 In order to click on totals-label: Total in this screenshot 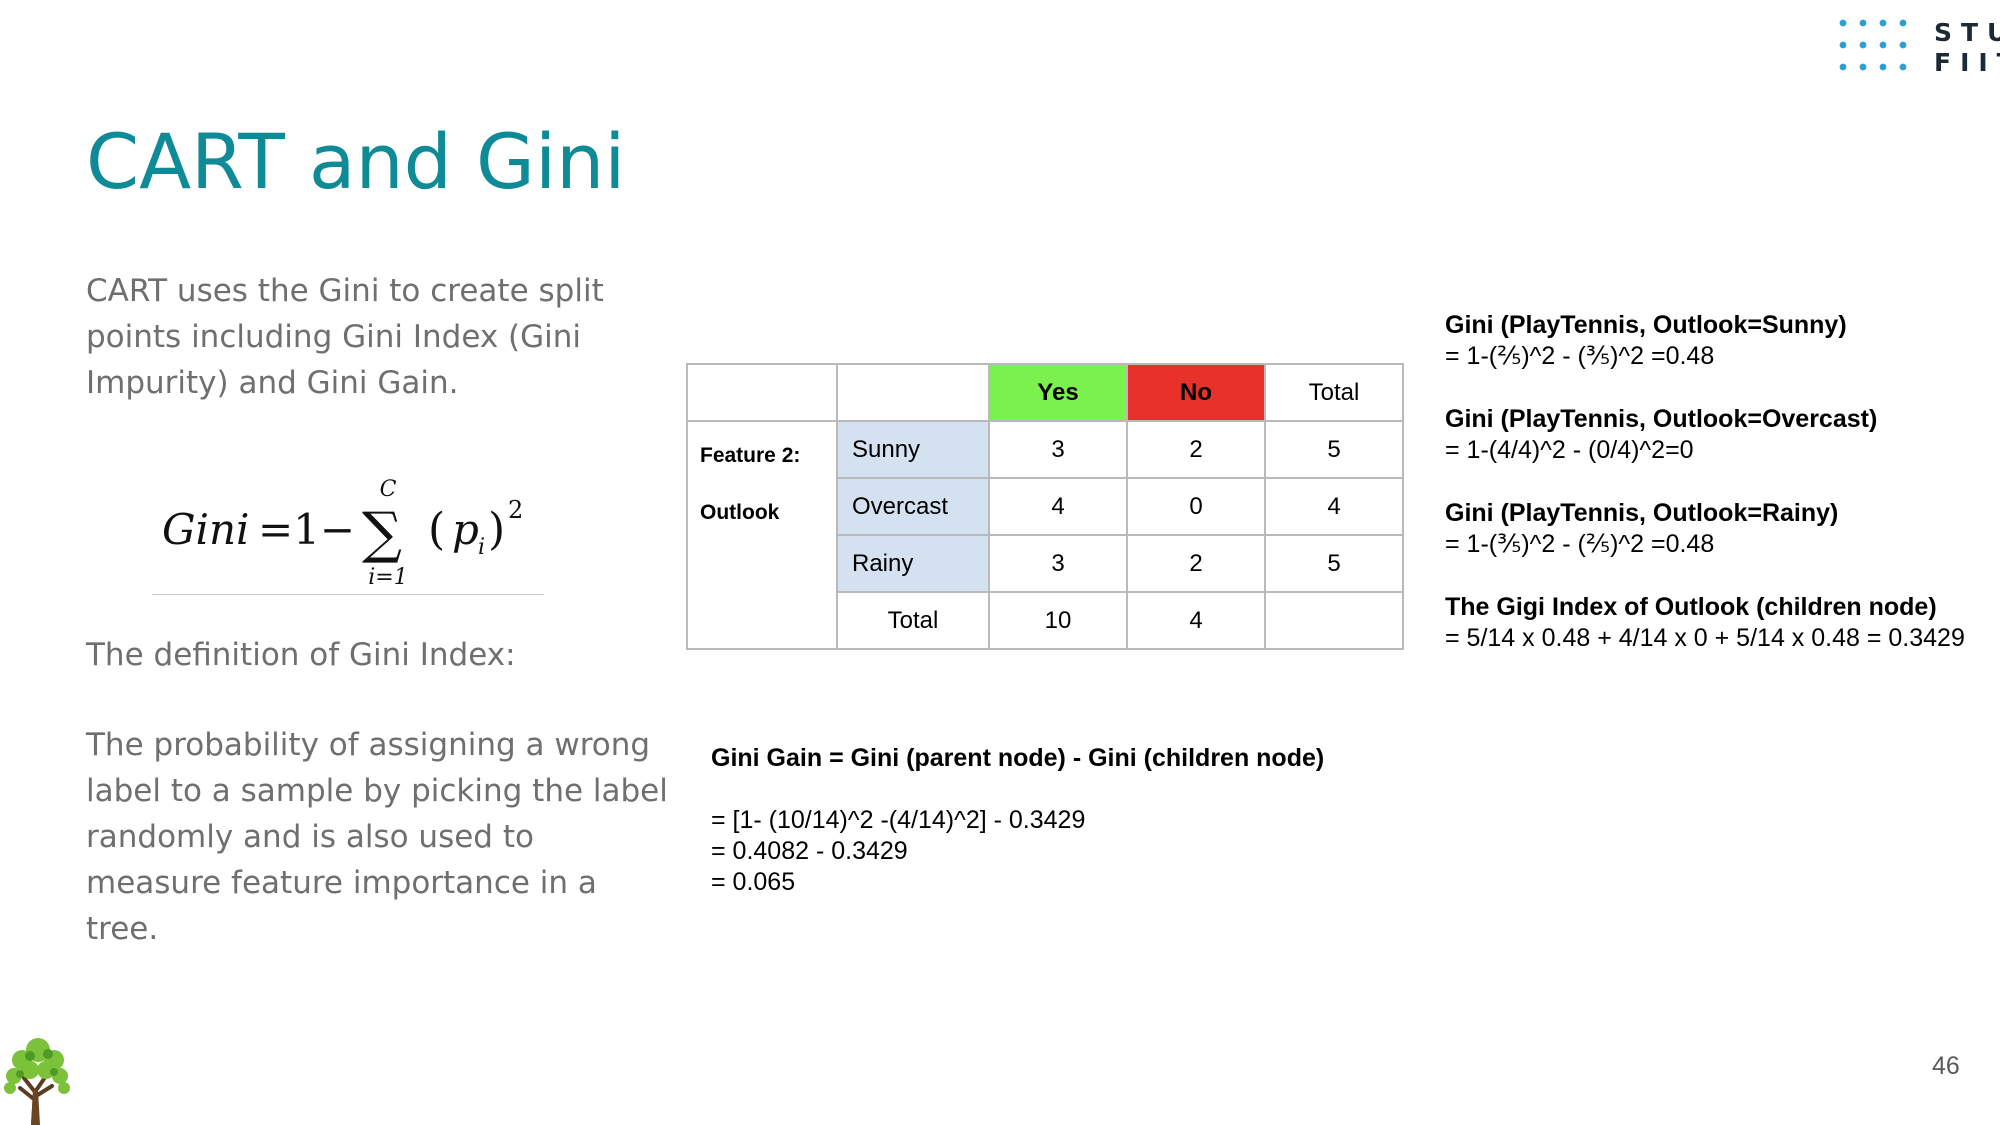, I will do `click(913, 620)`.